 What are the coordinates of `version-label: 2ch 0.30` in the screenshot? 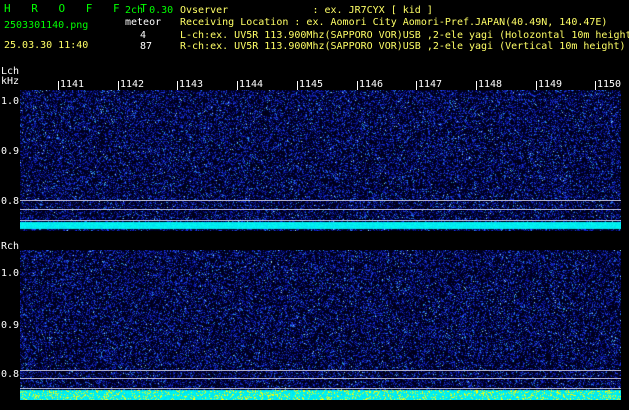 It's located at (149, 10).